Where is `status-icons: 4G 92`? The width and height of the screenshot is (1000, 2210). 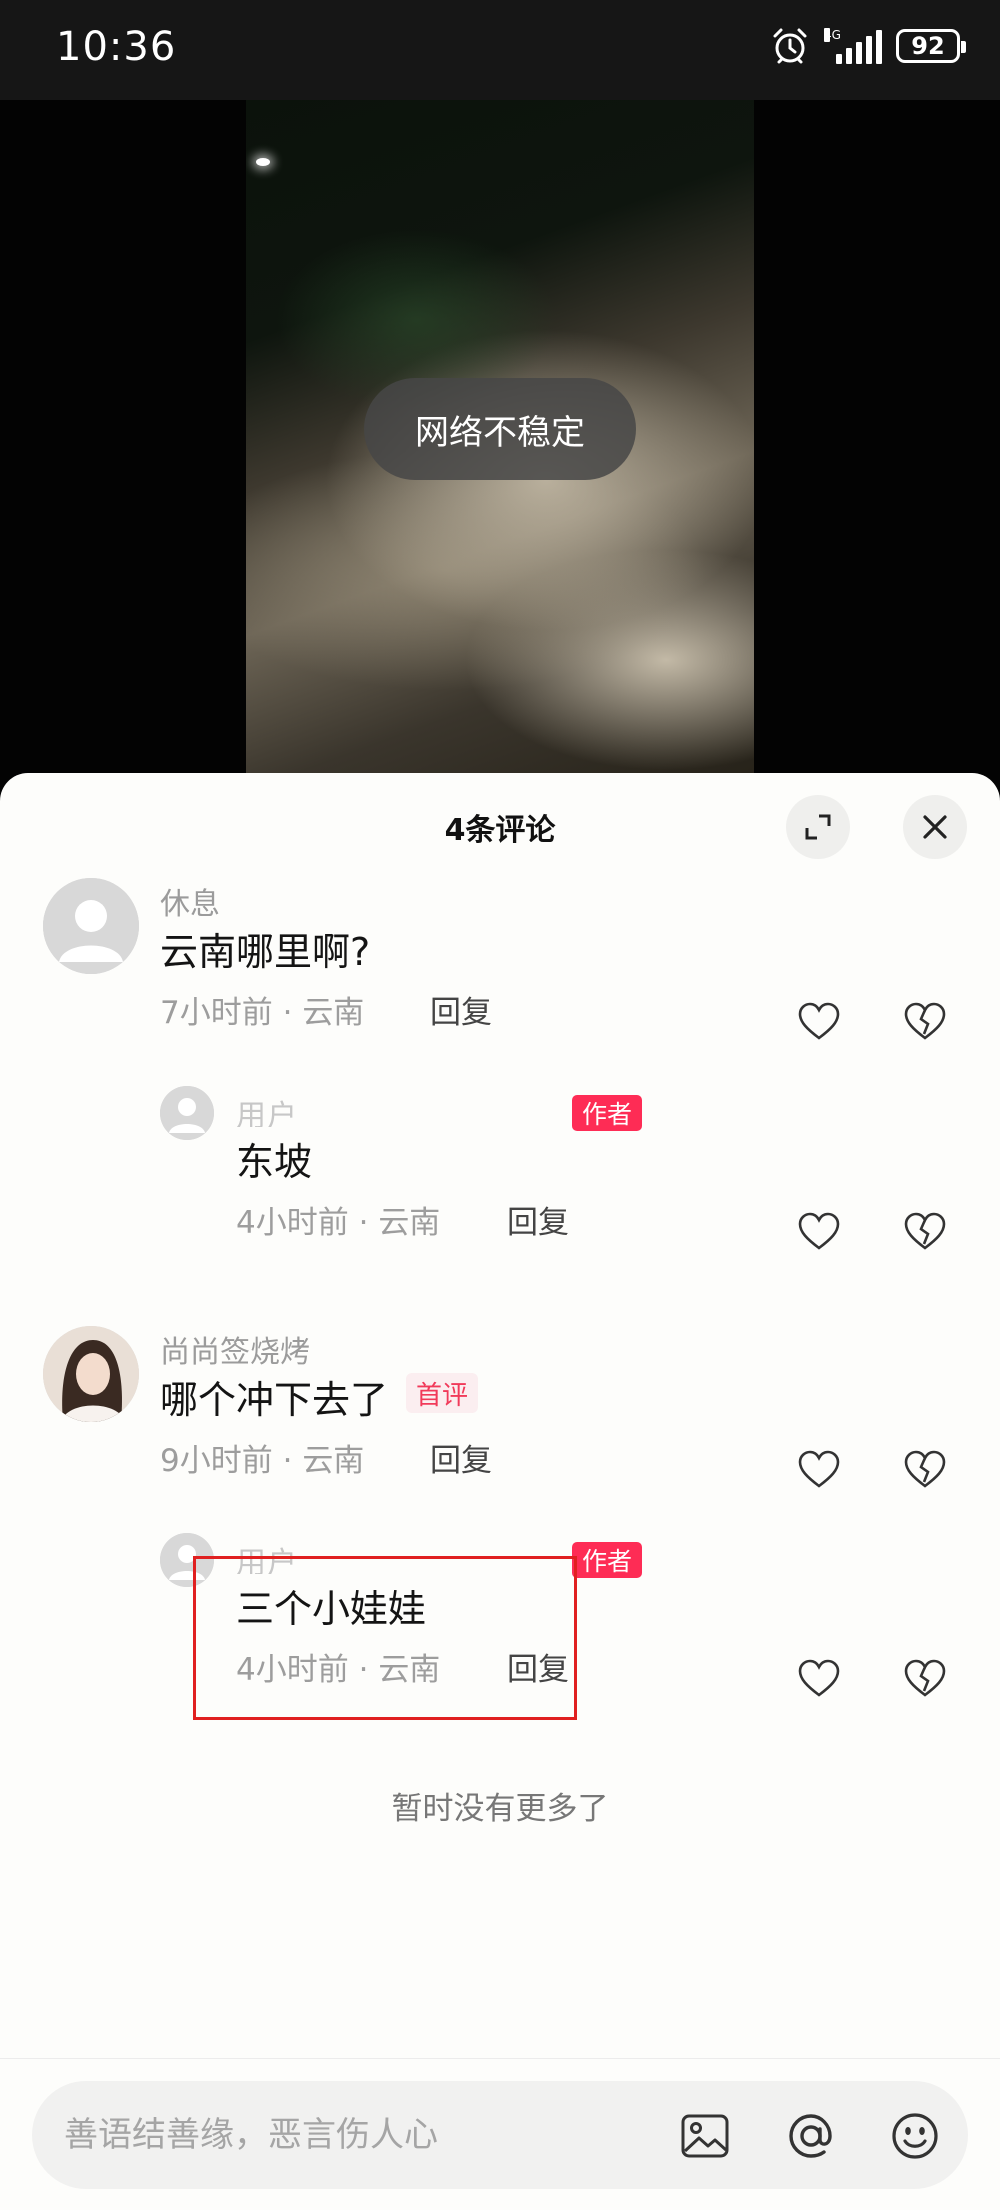 status-icons: 4G 92 is located at coordinates (868, 46).